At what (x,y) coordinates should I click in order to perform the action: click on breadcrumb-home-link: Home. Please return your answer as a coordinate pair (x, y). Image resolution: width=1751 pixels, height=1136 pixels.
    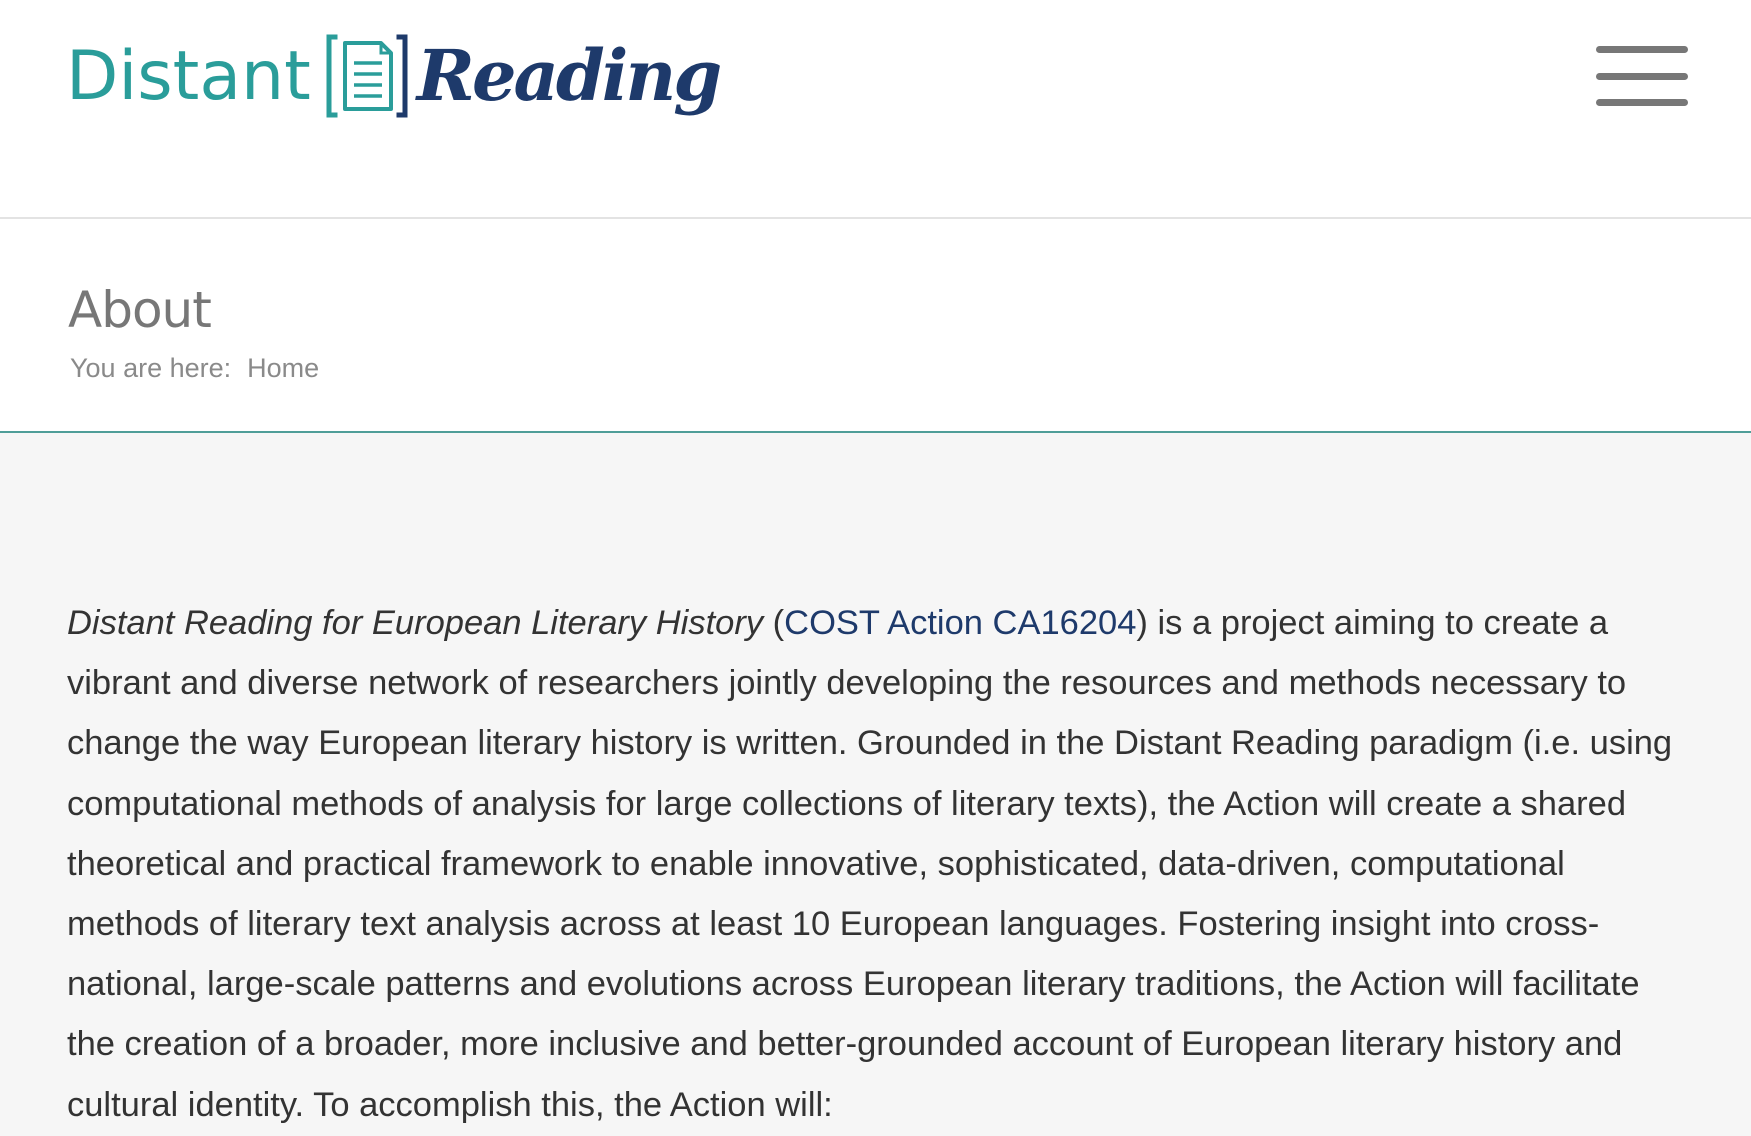
    Looking at the image, I should click on (283, 368).